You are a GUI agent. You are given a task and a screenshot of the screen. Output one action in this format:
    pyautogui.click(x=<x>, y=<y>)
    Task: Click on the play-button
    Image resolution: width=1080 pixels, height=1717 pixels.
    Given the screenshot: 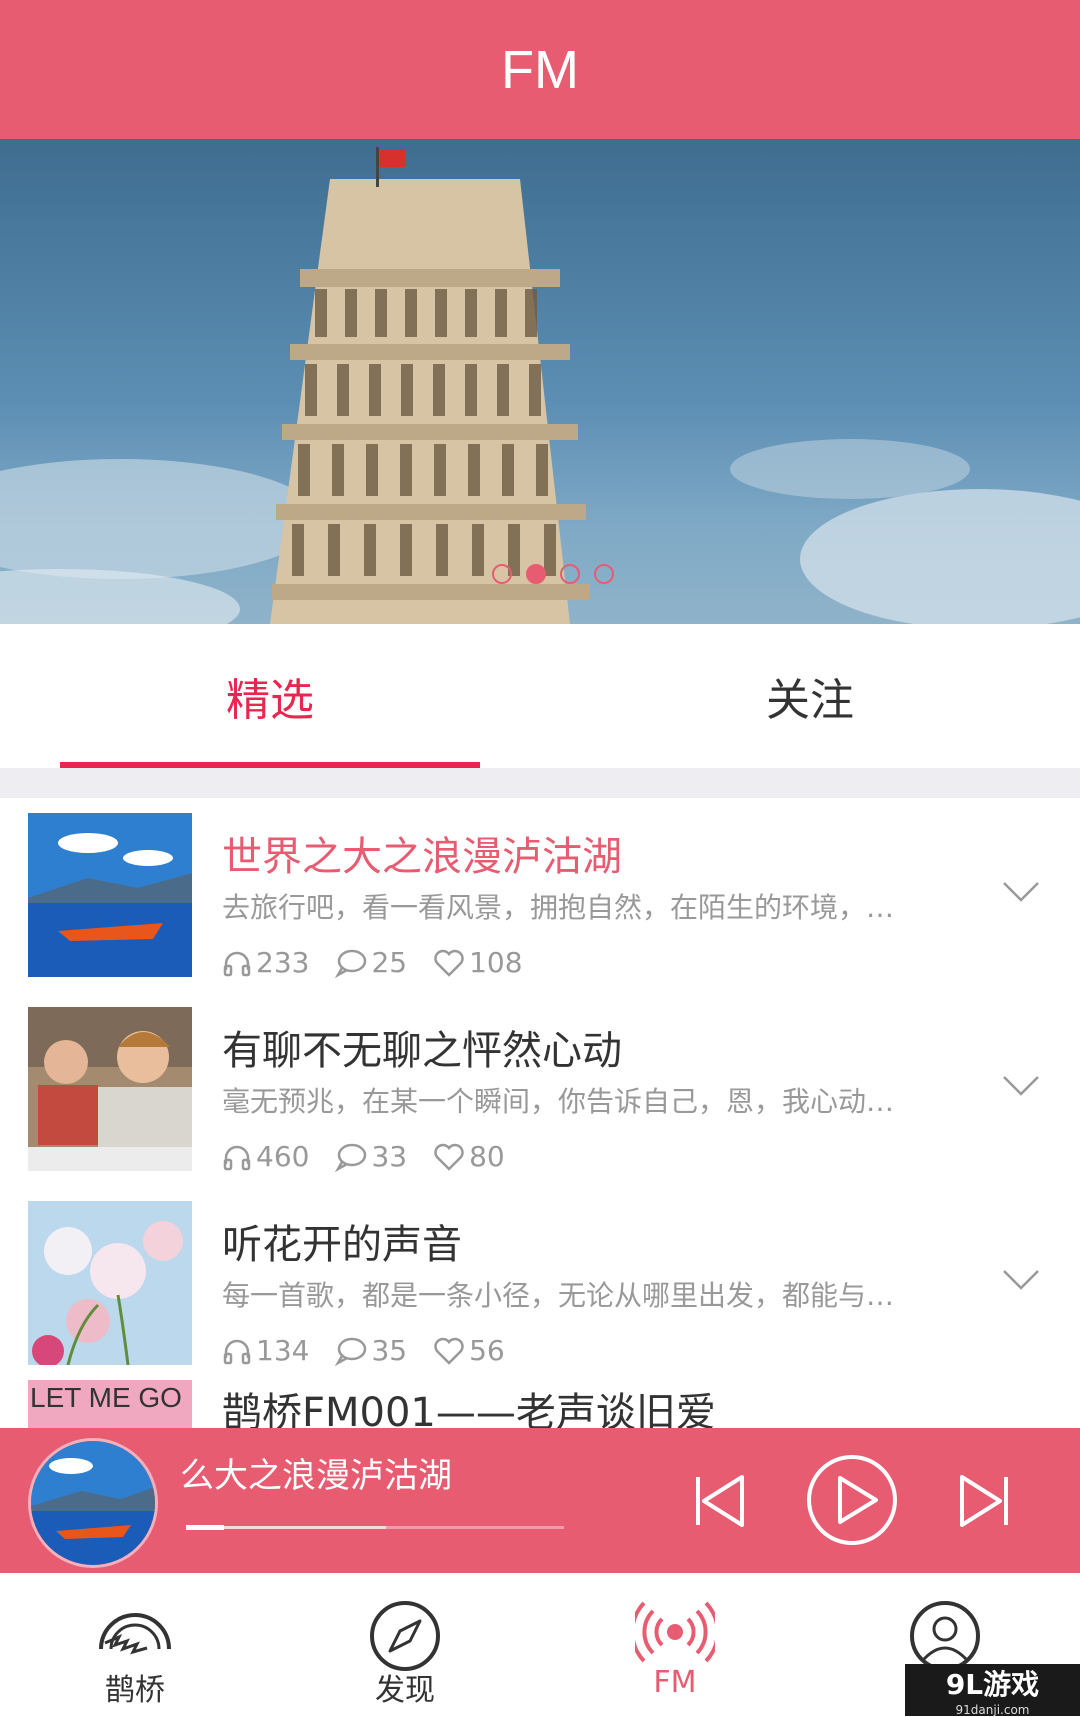 What is the action you would take?
    pyautogui.click(x=852, y=1500)
    